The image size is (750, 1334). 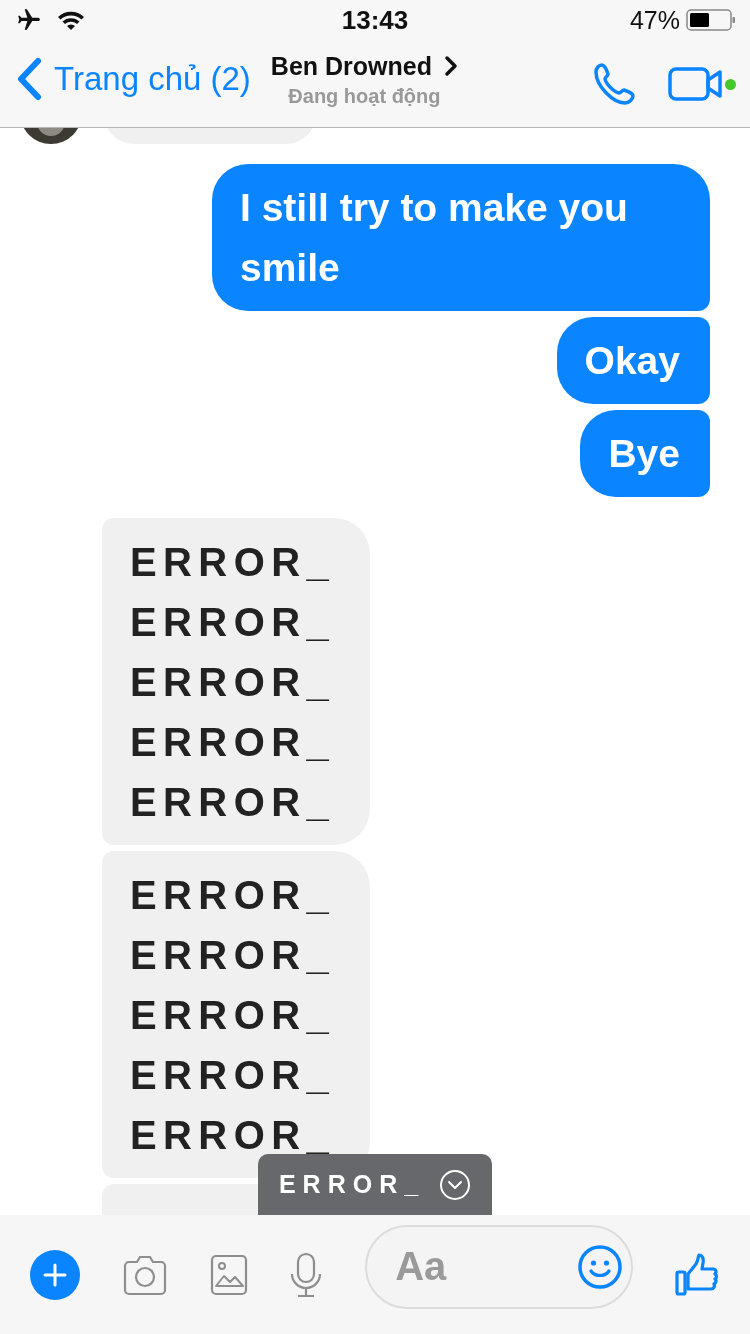 I want to click on contact-title: Ben Drowned Đang hoạt động, so click(x=364, y=79).